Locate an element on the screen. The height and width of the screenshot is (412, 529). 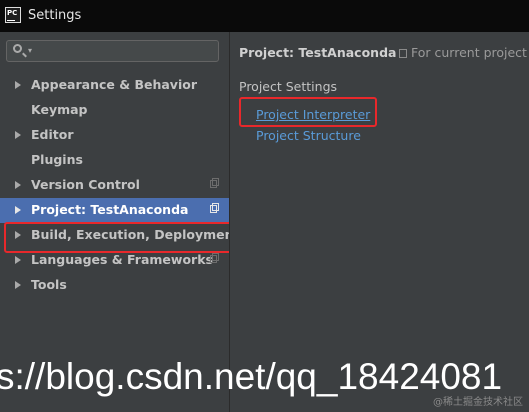
tree-item: Version Control is located at coordinates (114, 185).